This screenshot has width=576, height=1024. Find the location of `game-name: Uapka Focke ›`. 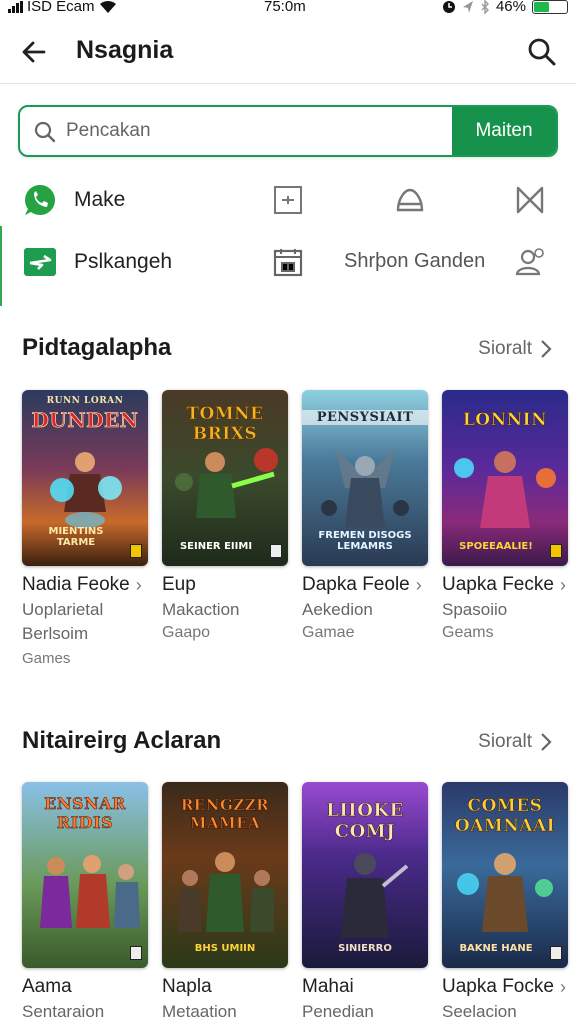

game-name: Uapka Focke › is located at coordinates (504, 986).